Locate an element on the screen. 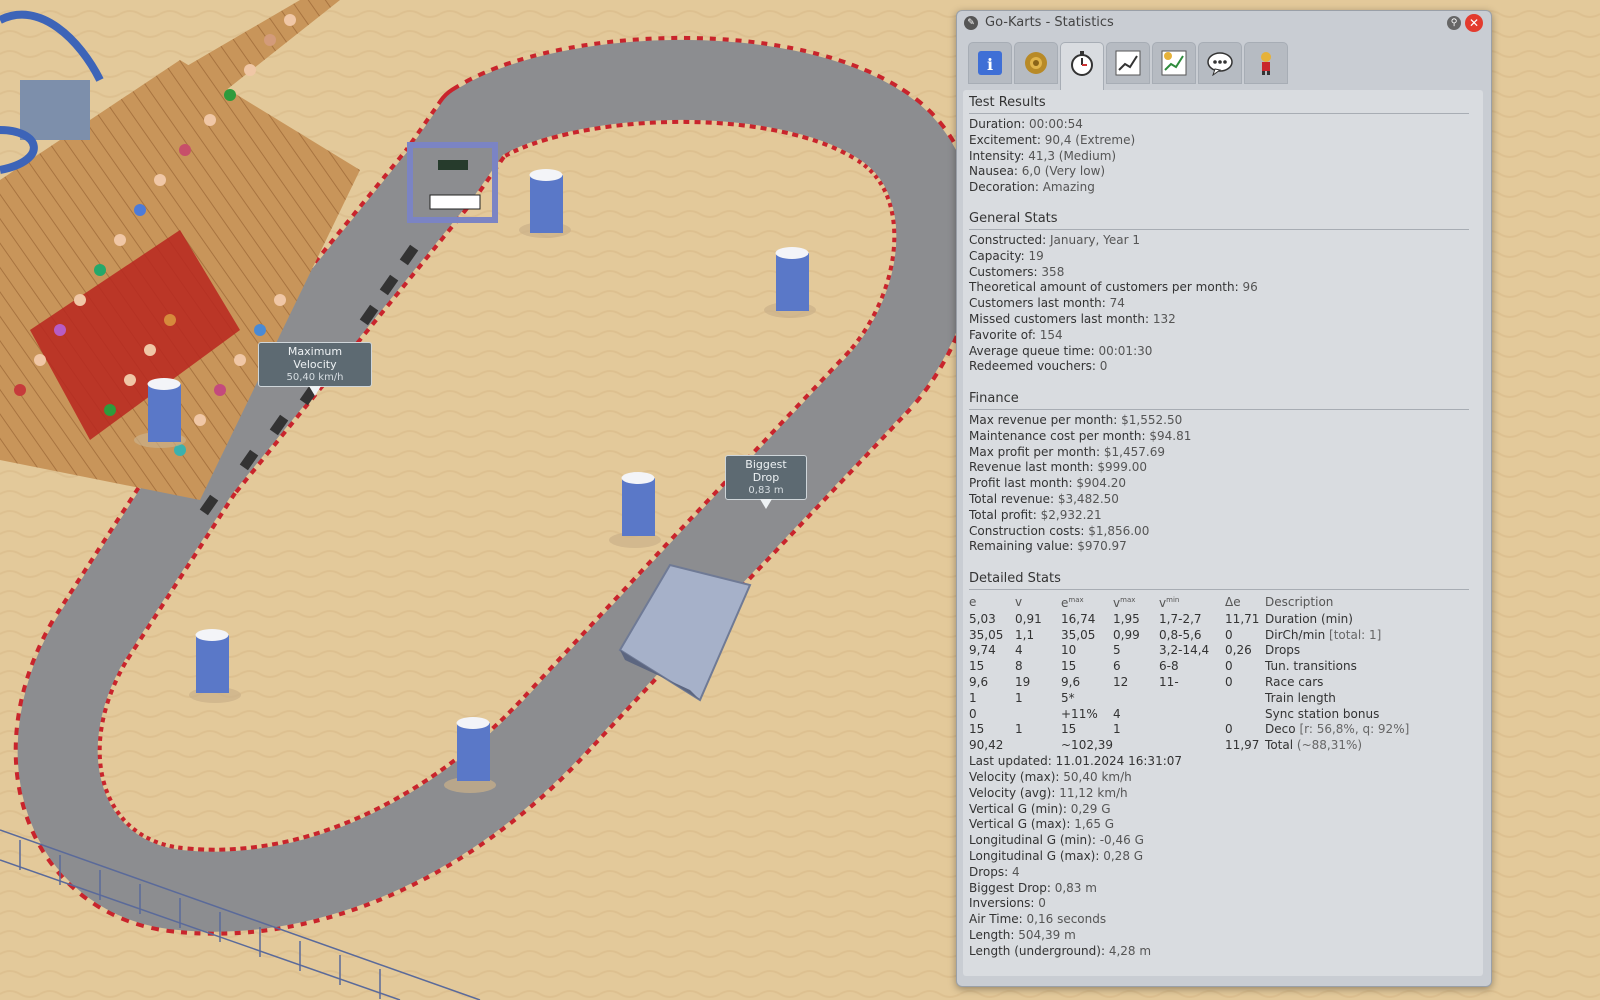  stat-row: Construction costs: $1,856.00 is located at coordinates (1059, 530).